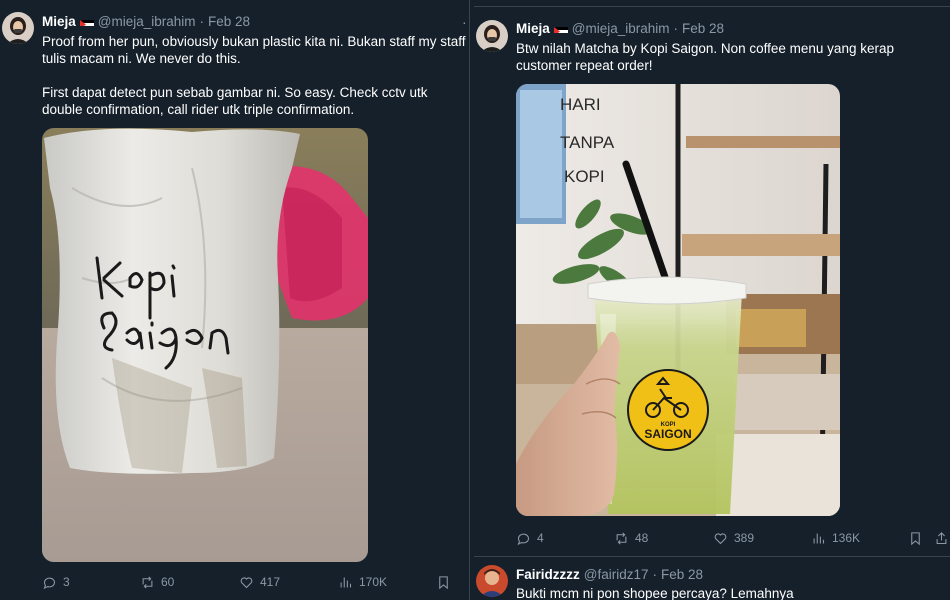  What do you see at coordinates (530, 538) in the screenshot?
I see `reply-button: 4` at bounding box center [530, 538].